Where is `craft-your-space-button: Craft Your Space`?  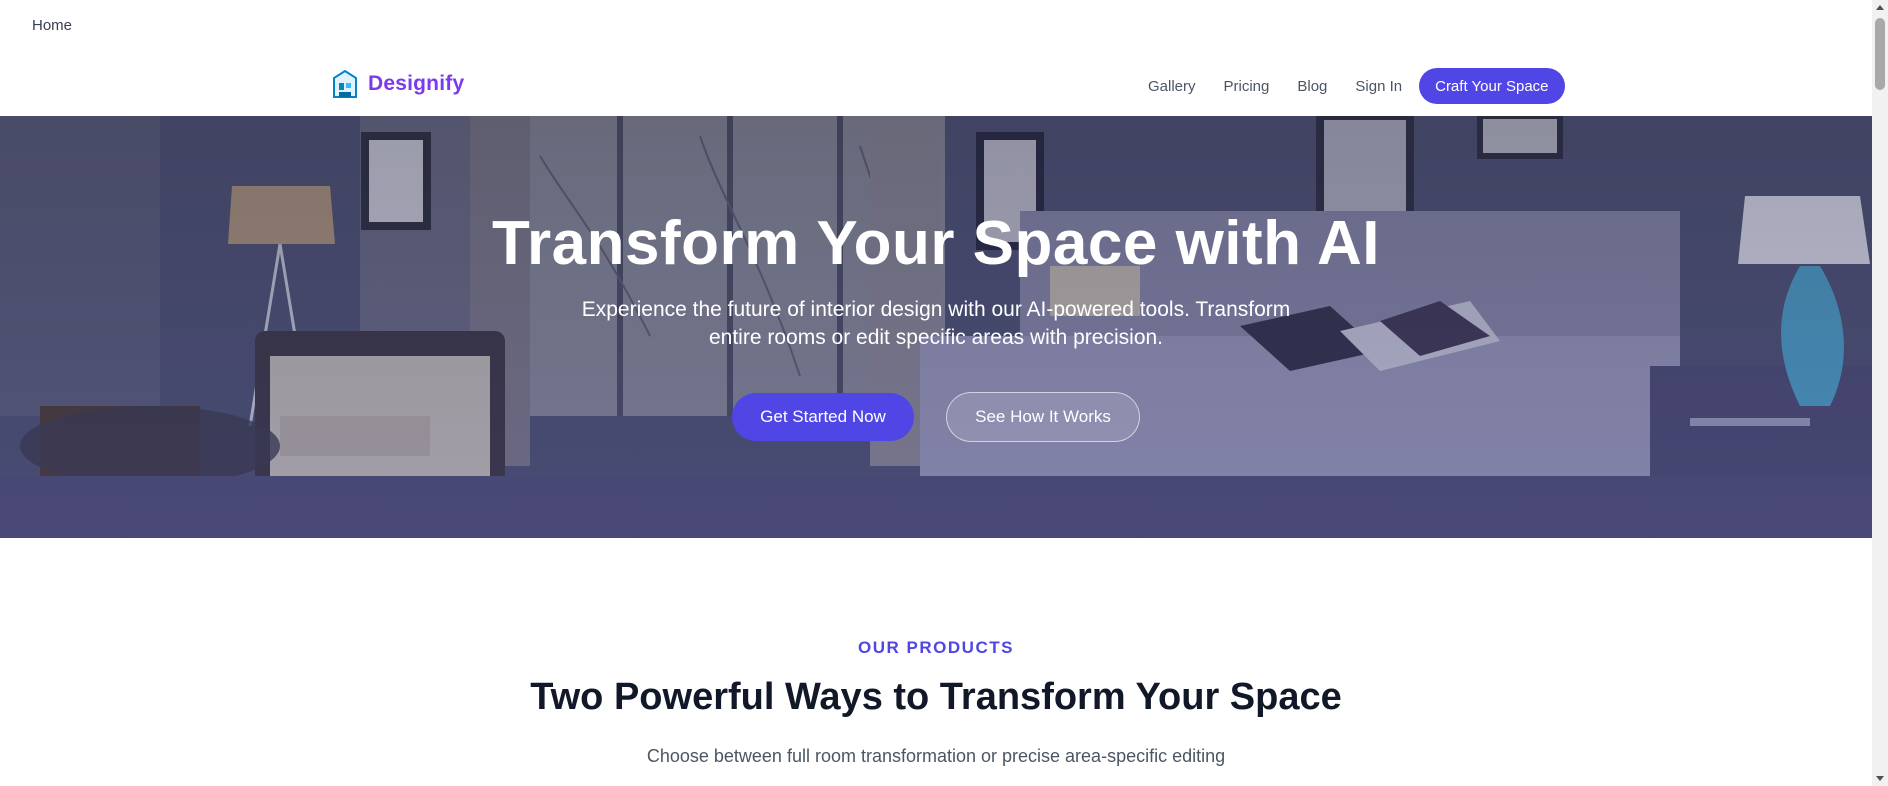 craft-your-space-button: Craft Your Space is located at coordinates (1492, 86).